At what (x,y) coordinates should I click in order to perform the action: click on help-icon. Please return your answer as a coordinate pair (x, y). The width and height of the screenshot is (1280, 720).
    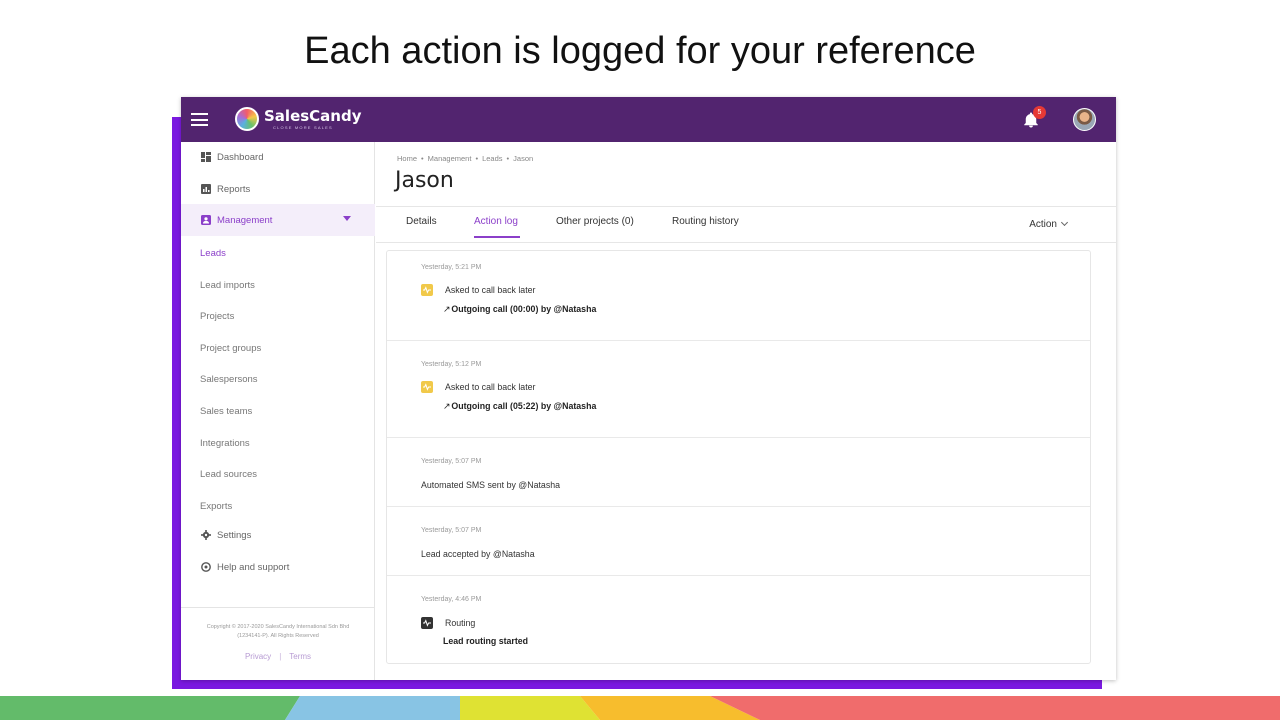
    Looking at the image, I should click on (206, 567).